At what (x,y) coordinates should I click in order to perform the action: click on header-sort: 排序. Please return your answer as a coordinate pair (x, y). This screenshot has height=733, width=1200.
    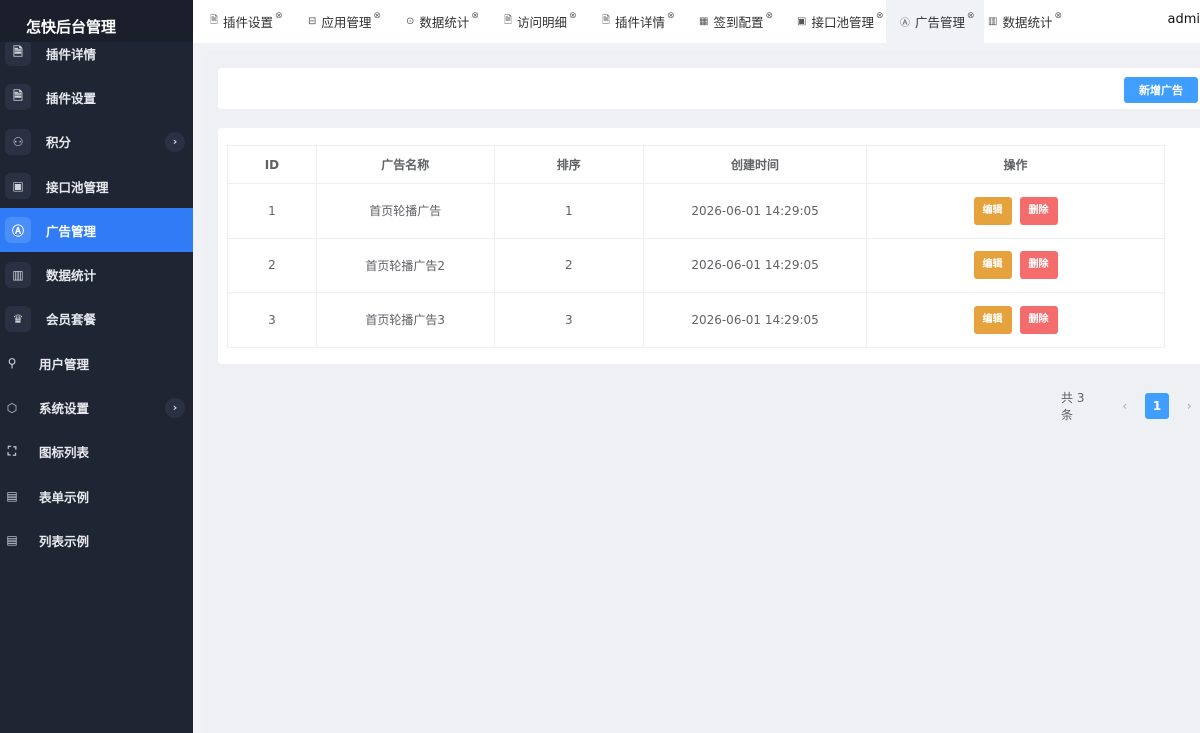
    Looking at the image, I should click on (569, 164).